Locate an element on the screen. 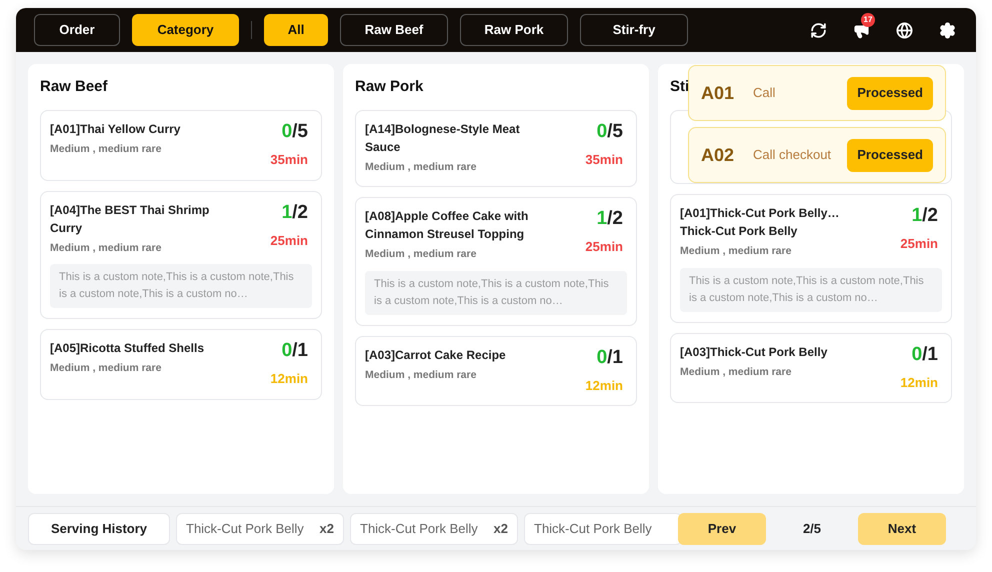 This screenshot has height=572, width=992. order-card: [A03]Carrot Cake Recipe Medium , medium rare 0/1 12min is located at coordinates (496, 371).